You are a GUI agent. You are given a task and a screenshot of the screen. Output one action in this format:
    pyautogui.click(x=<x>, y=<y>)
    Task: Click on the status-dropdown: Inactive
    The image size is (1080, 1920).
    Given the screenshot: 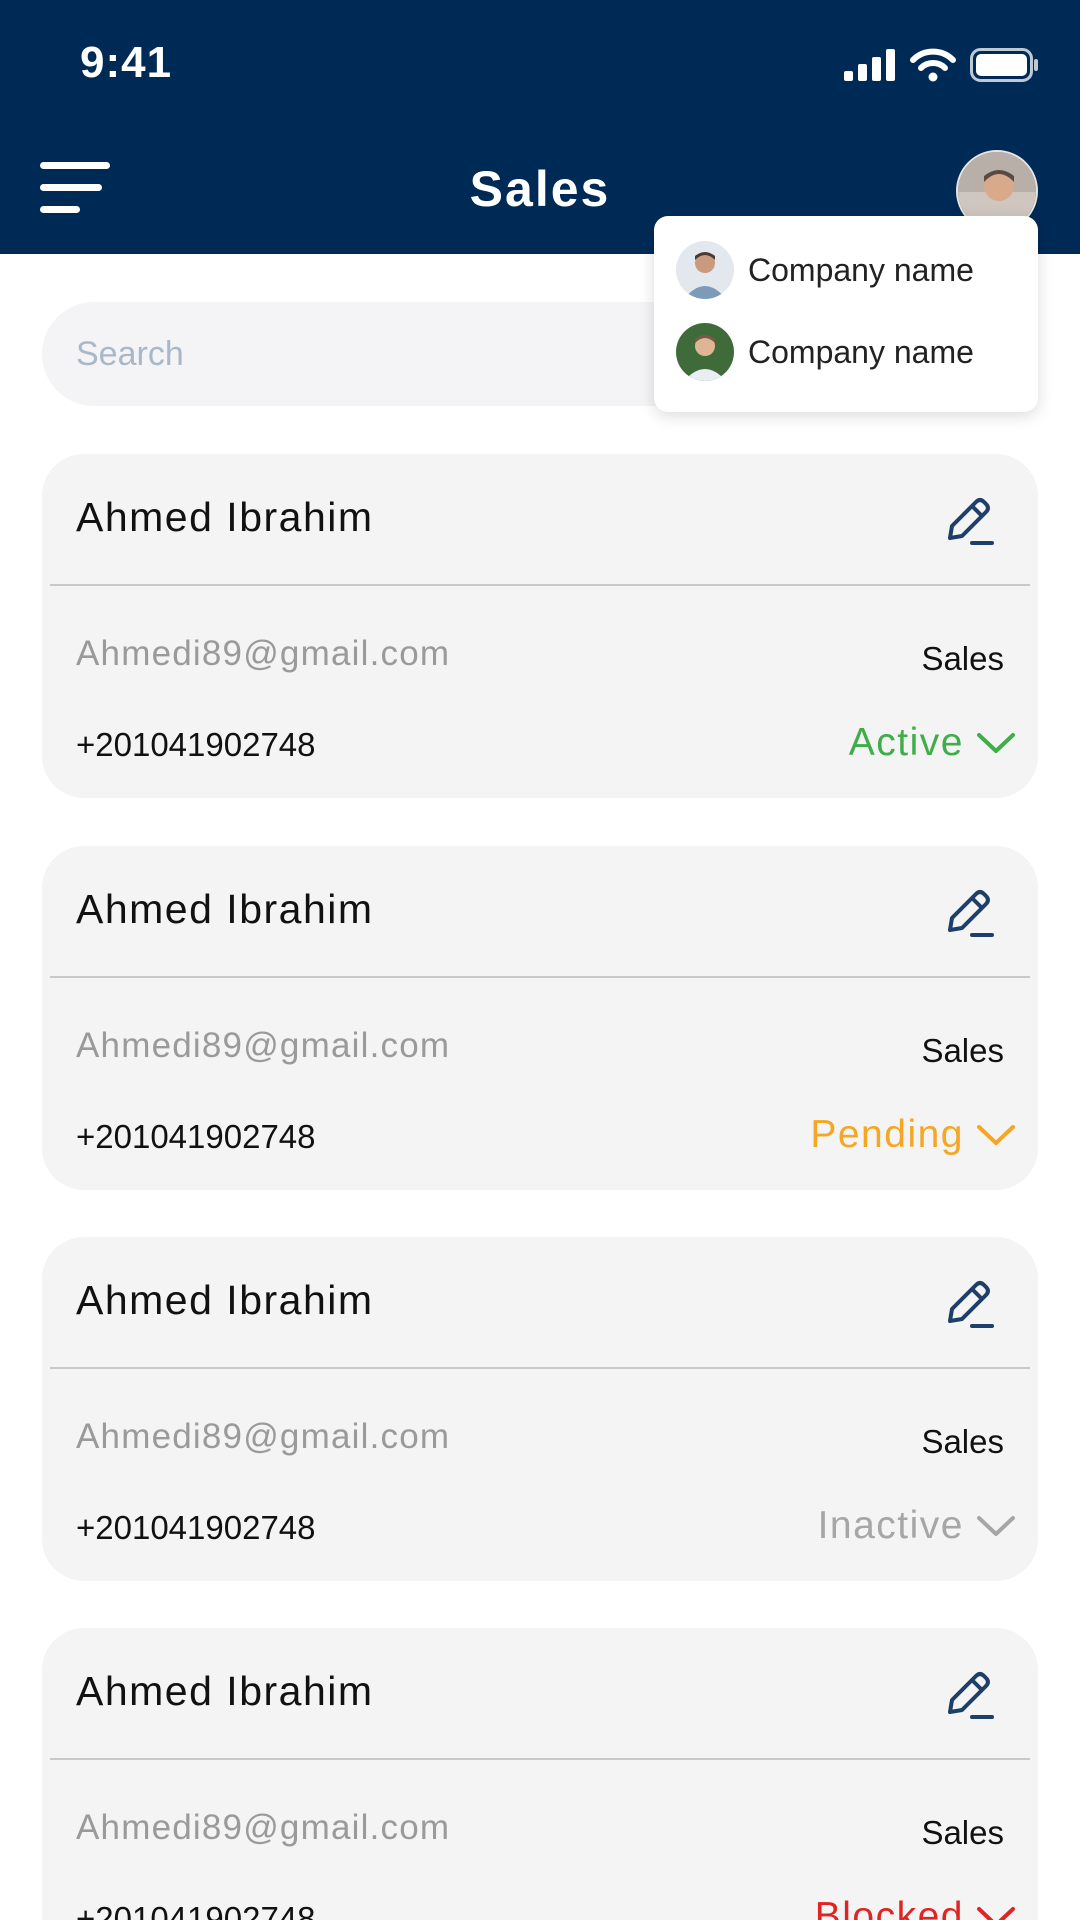 What is the action you would take?
    pyautogui.click(x=917, y=1526)
    